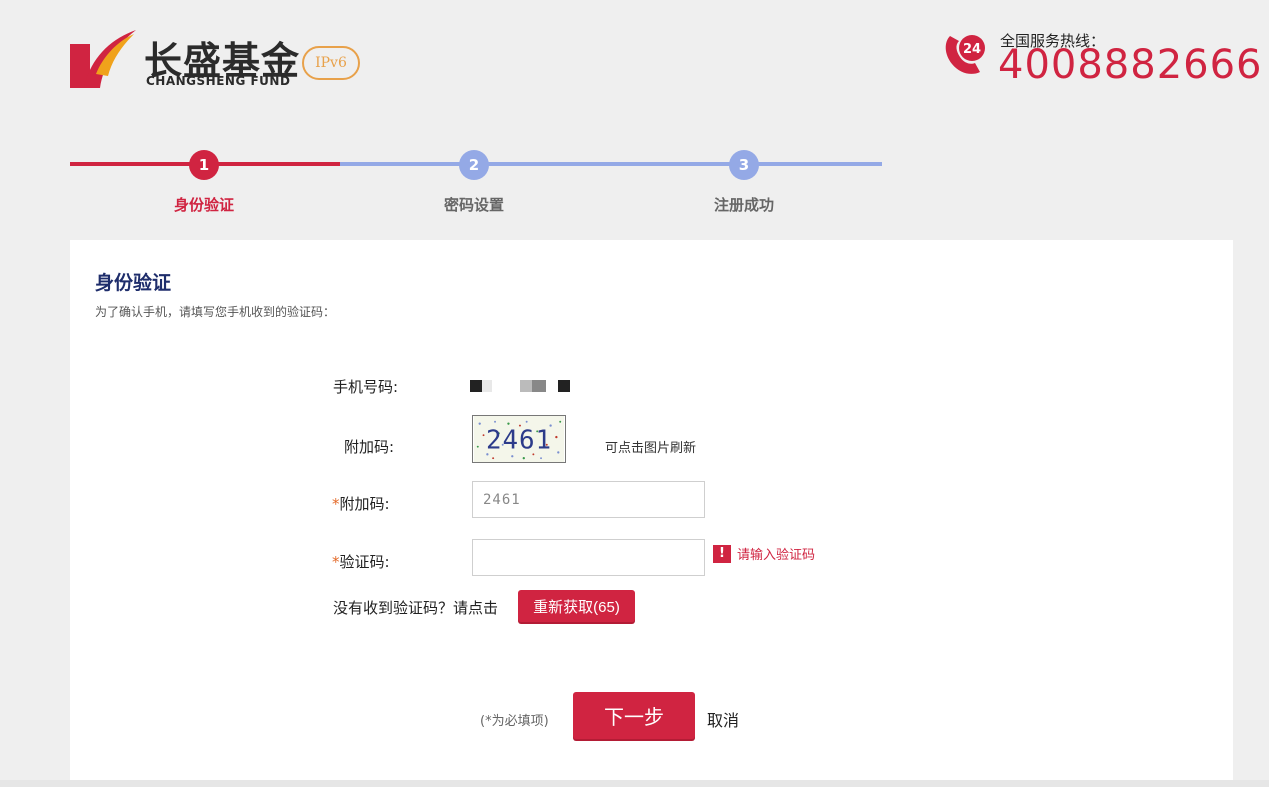  What do you see at coordinates (588, 557) in the screenshot?
I see `sms-code-input` at bounding box center [588, 557].